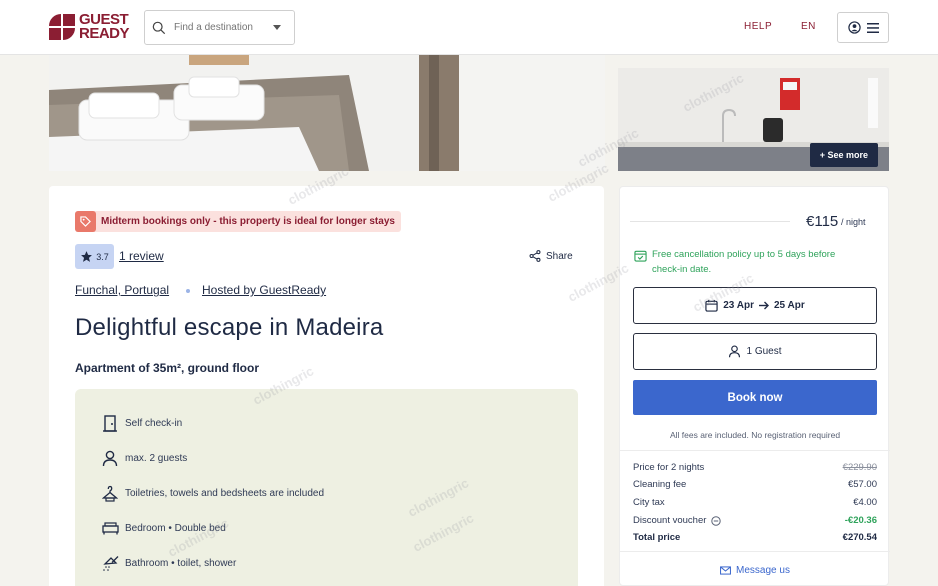  What do you see at coordinates (854, 27) in the screenshot?
I see `user-icon` at bounding box center [854, 27].